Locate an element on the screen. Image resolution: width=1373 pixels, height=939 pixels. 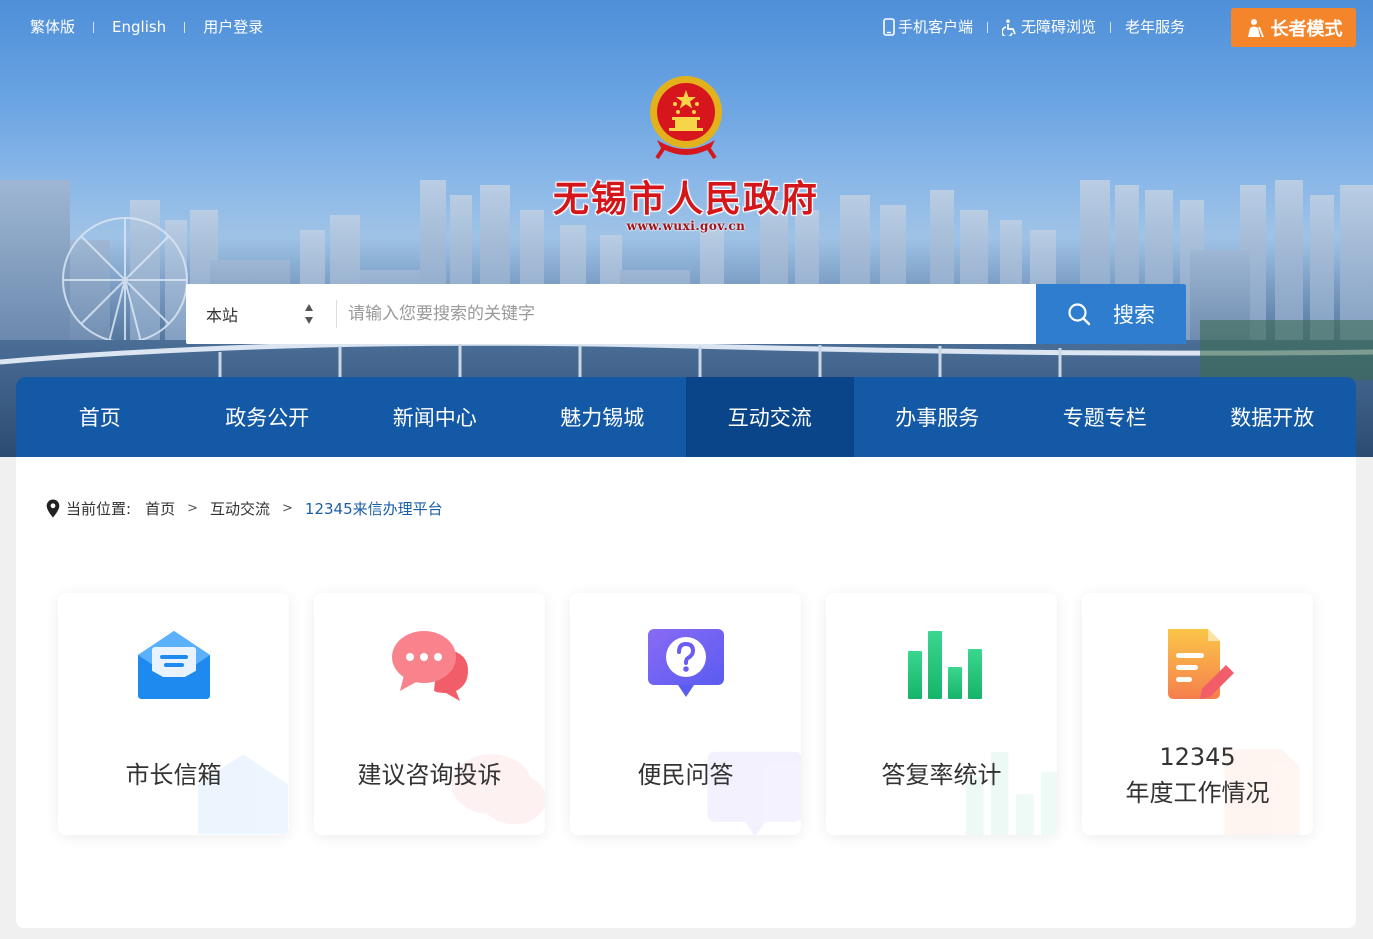
bar-chart-icon is located at coordinates (945, 665).